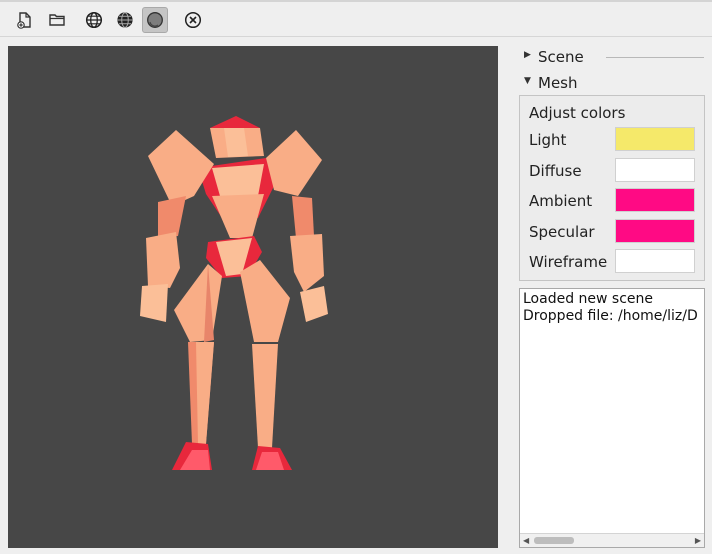 The height and width of the screenshot is (554, 712). What do you see at coordinates (612, 201) in the screenshot?
I see `color-row-ambient: Ambient` at bounding box center [612, 201].